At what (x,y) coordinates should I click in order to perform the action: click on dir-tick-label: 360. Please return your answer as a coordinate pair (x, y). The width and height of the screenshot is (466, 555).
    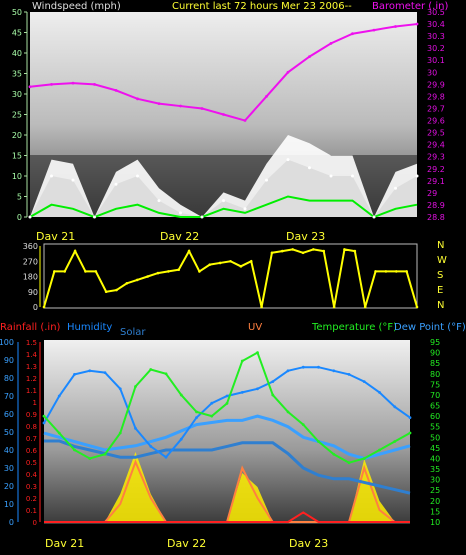
    Looking at the image, I should click on (30, 246).